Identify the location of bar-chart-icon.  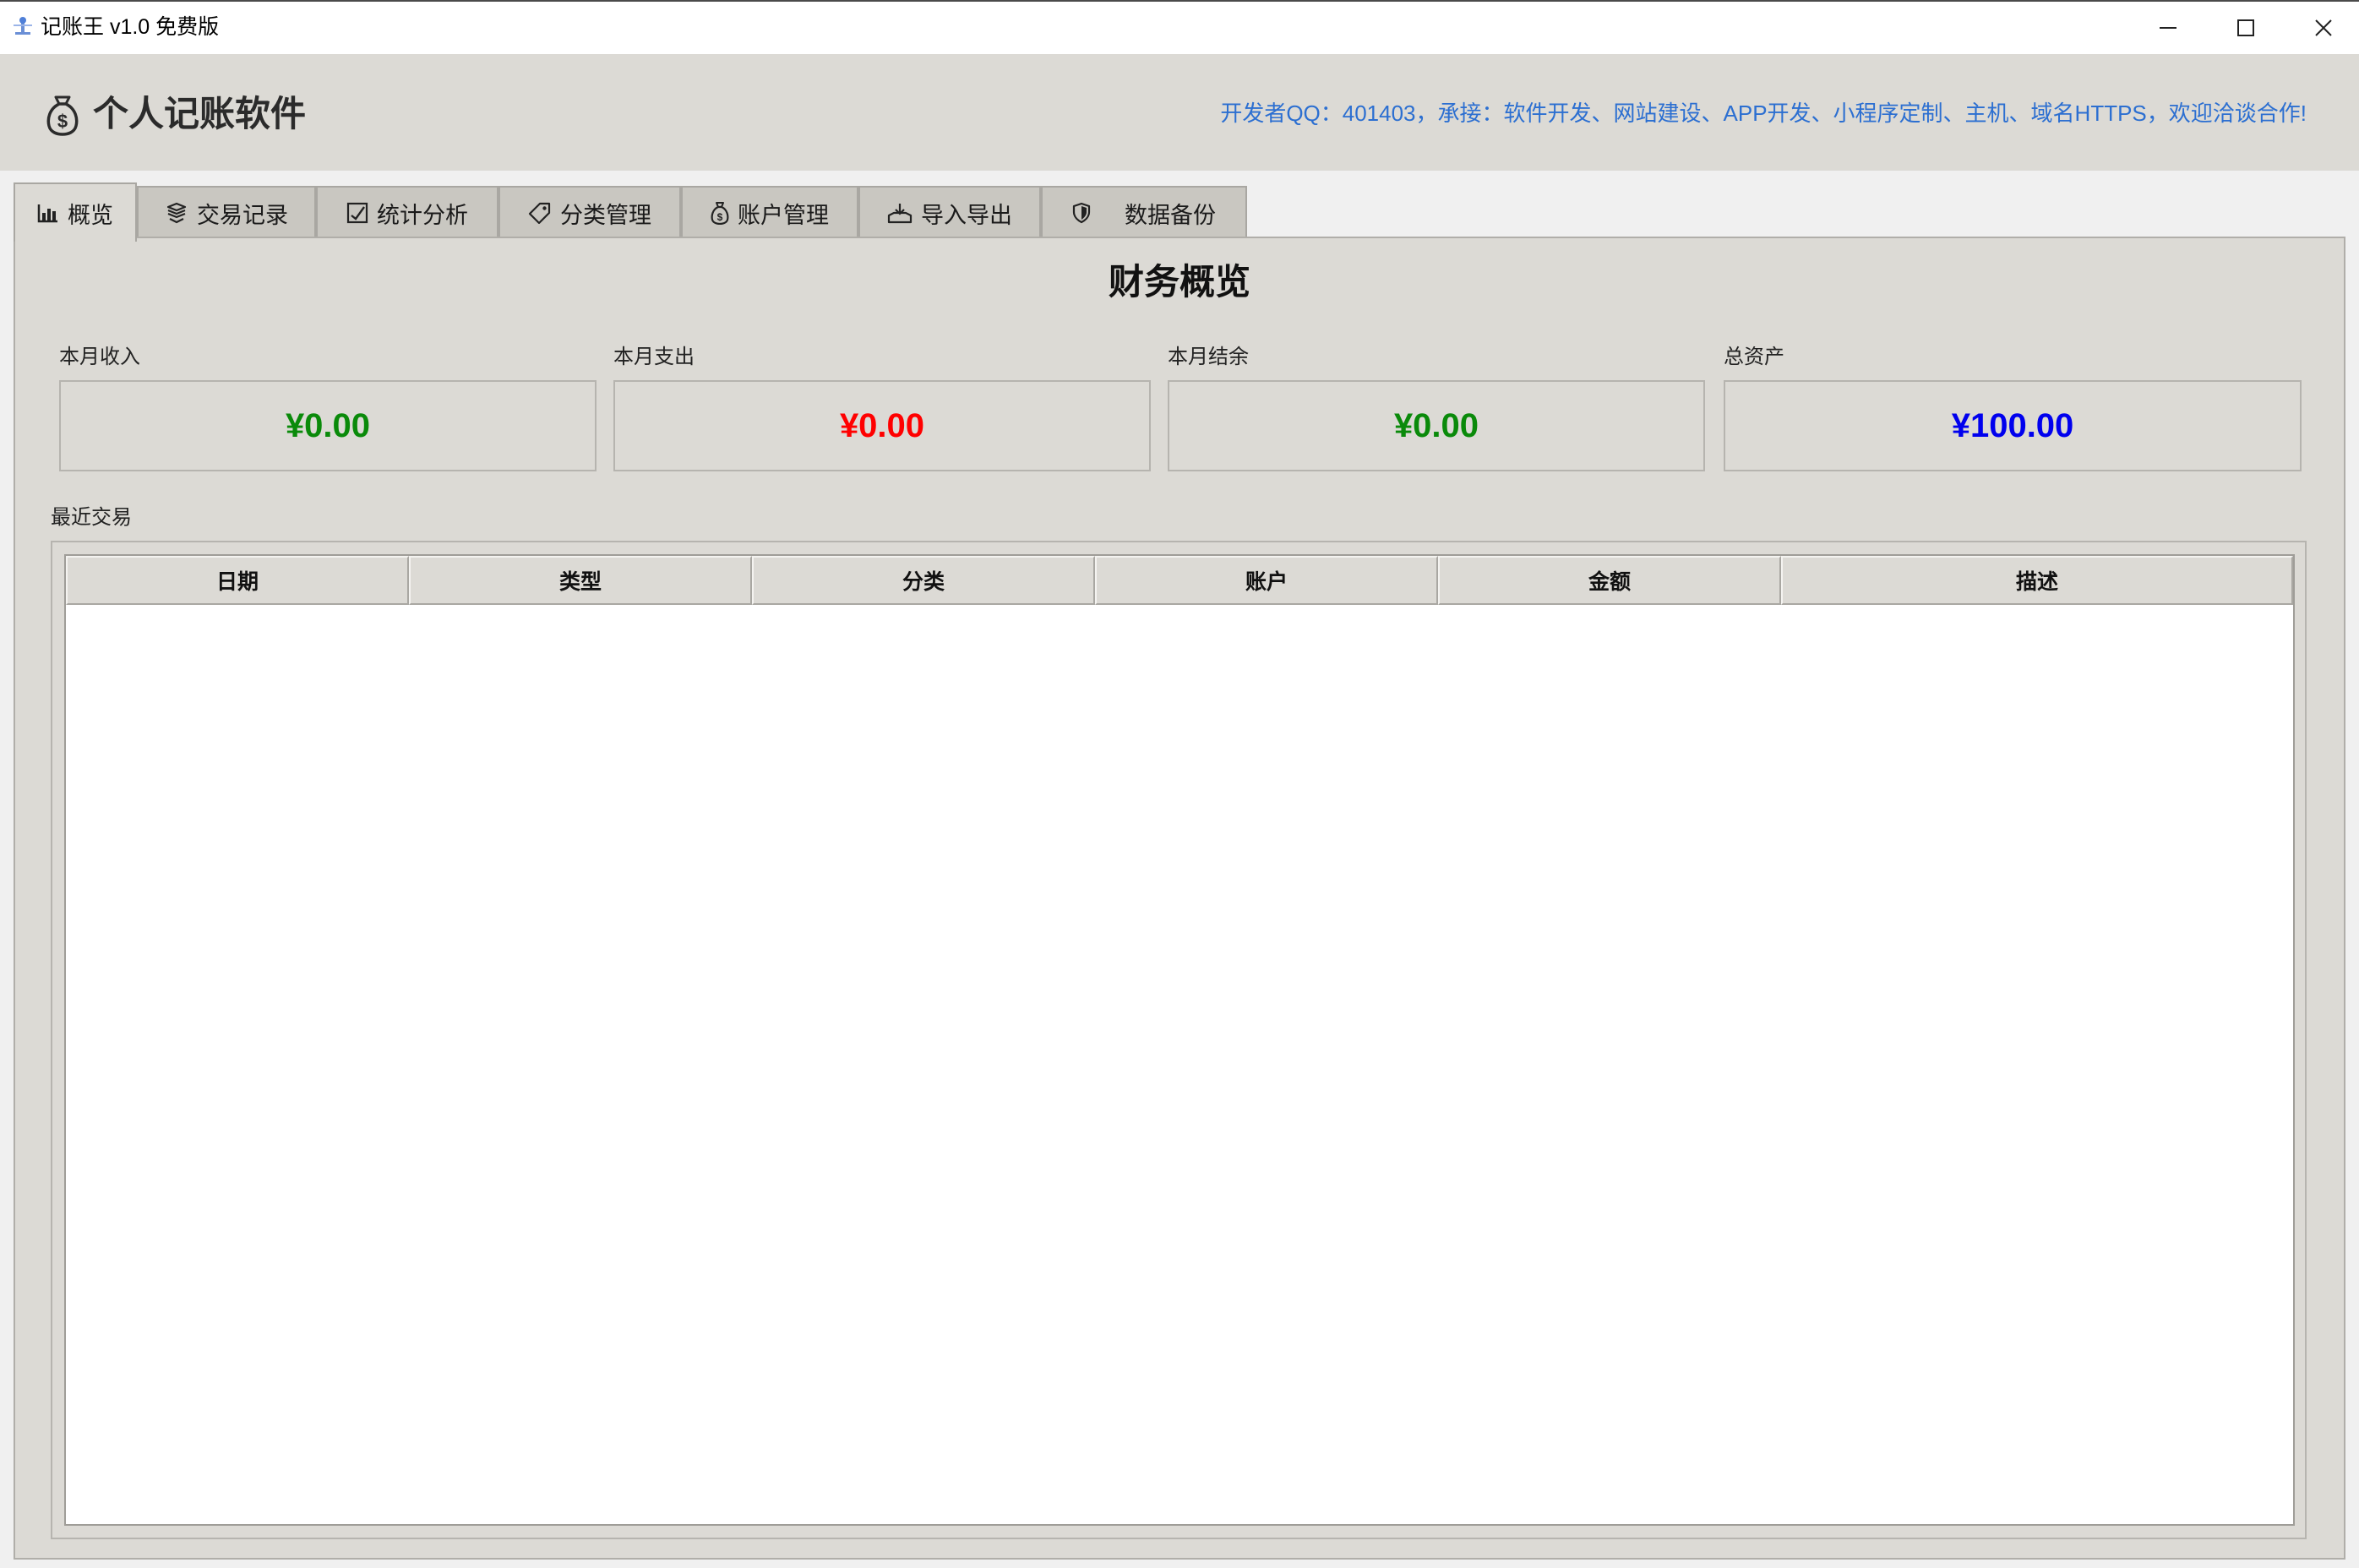
(47, 213).